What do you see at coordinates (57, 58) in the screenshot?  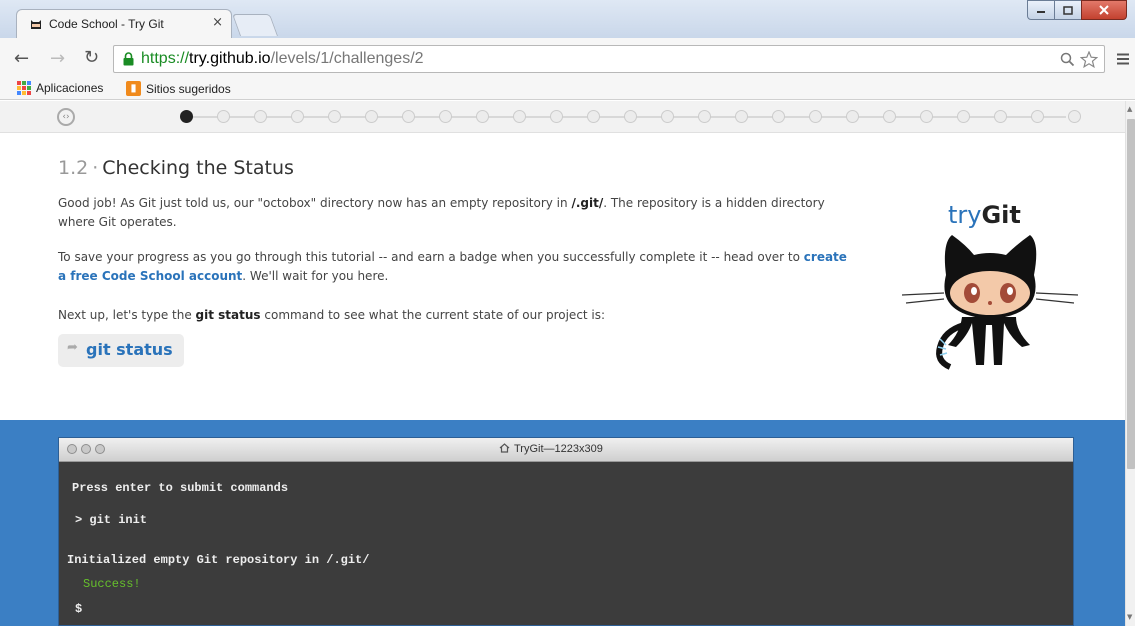 I see `forward-arrow-icon: →` at bounding box center [57, 58].